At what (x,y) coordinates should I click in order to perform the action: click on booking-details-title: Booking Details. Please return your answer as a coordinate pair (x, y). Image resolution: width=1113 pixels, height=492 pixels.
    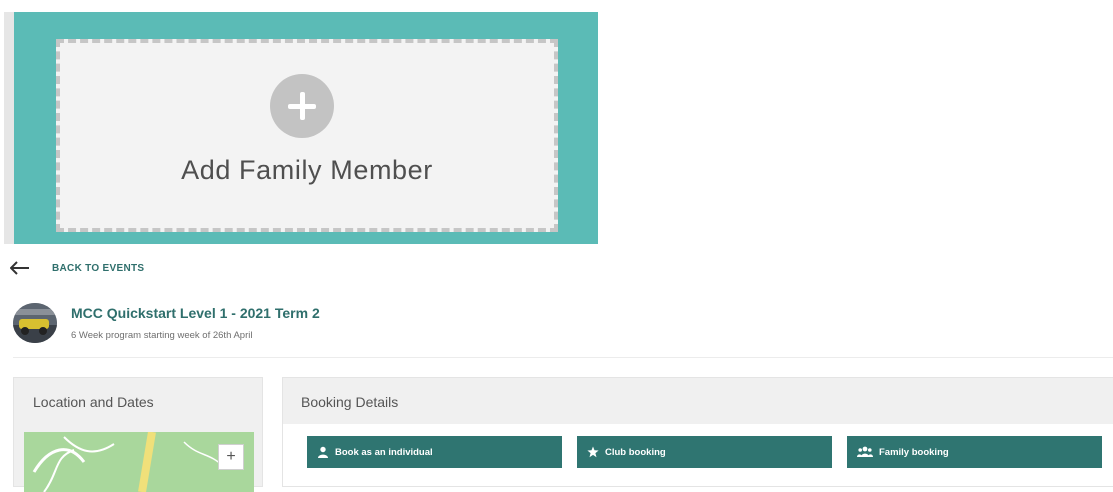
    Looking at the image, I should click on (350, 402).